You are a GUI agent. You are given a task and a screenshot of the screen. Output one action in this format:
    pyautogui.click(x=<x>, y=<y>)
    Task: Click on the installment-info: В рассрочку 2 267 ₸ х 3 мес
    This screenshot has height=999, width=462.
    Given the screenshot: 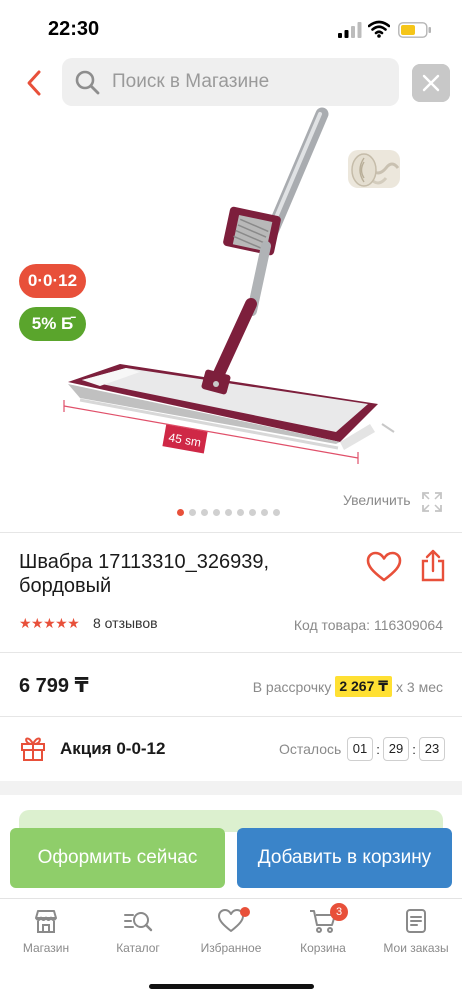 What is the action you would take?
    pyautogui.click(x=348, y=686)
    